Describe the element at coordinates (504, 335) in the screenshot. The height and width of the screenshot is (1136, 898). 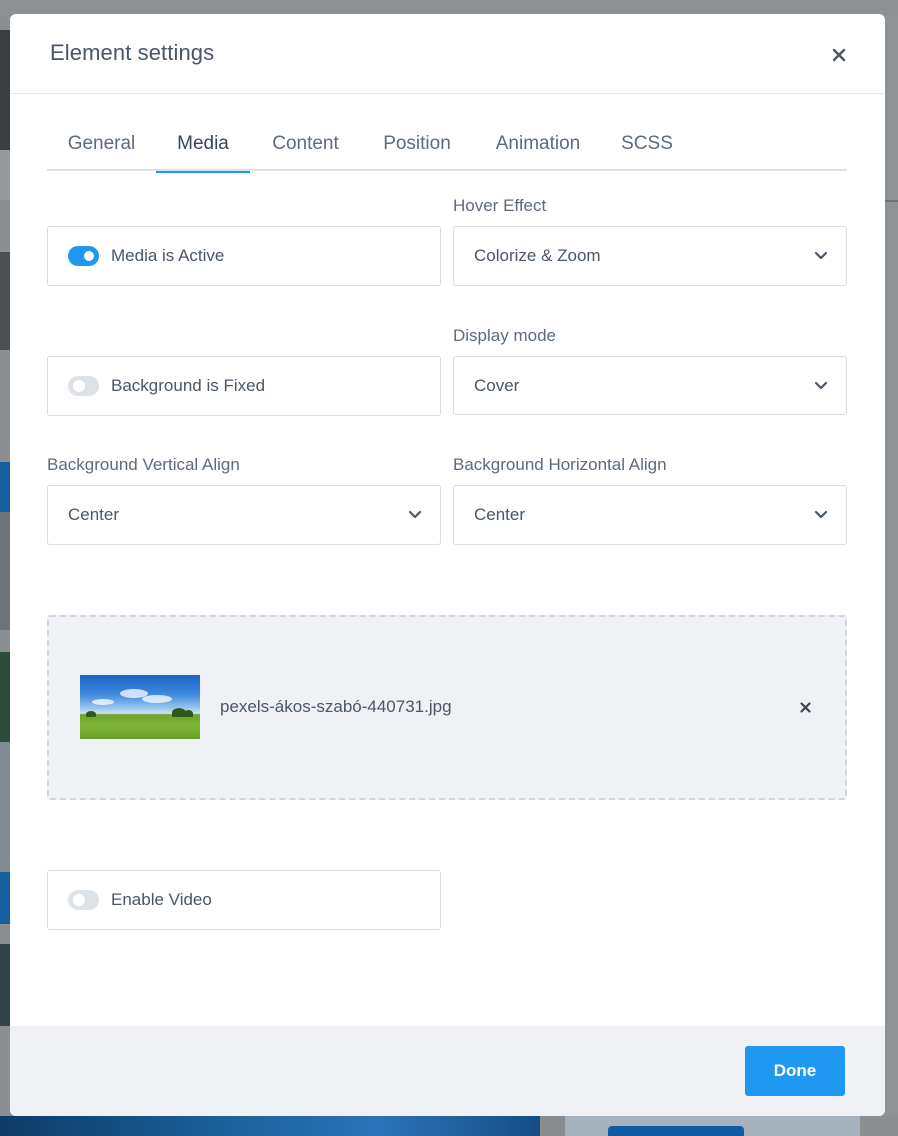
I see `display-mode-label: Display mode` at that location.